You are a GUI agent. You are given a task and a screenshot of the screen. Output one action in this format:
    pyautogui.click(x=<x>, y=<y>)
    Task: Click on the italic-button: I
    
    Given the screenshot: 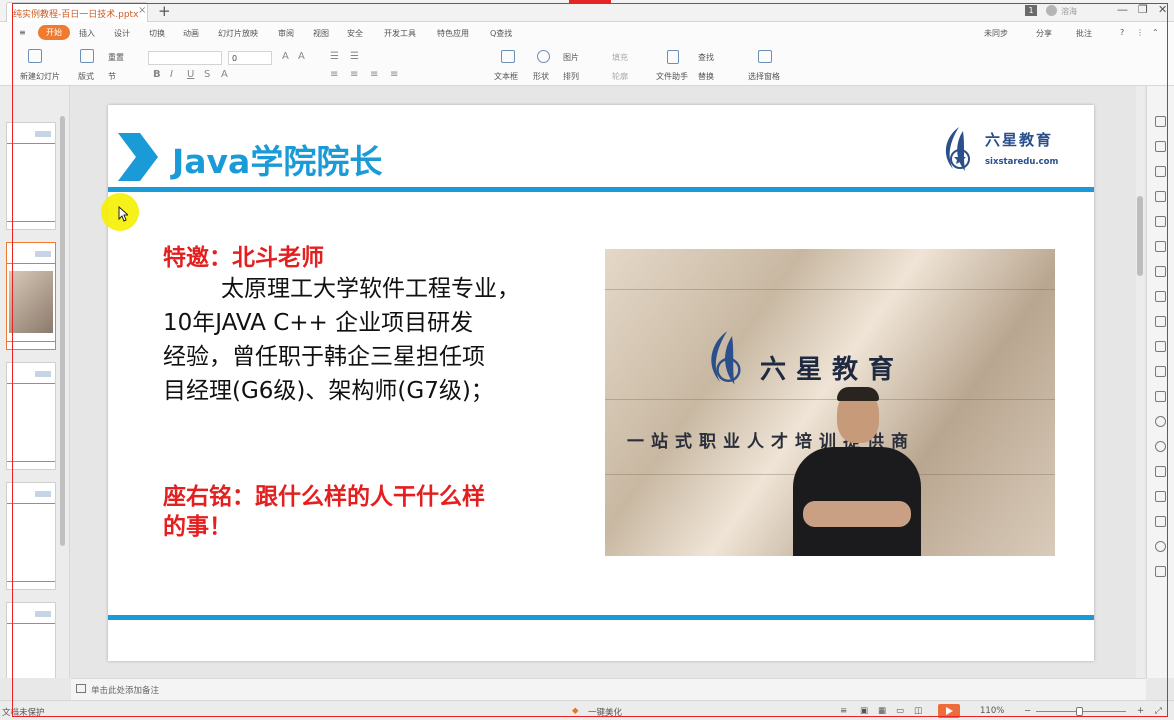 What is the action you would take?
    pyautogui.click(x=171, y=74)
    